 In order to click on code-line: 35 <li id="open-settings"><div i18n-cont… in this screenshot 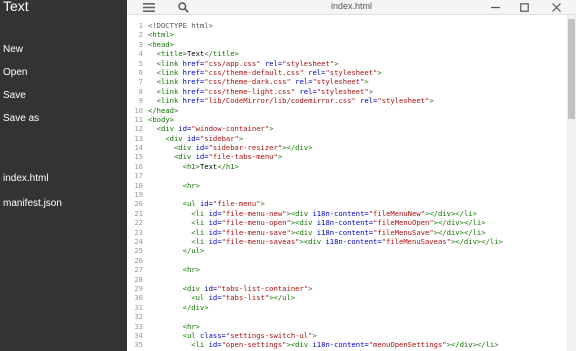, I will do `click(347, 344)`.